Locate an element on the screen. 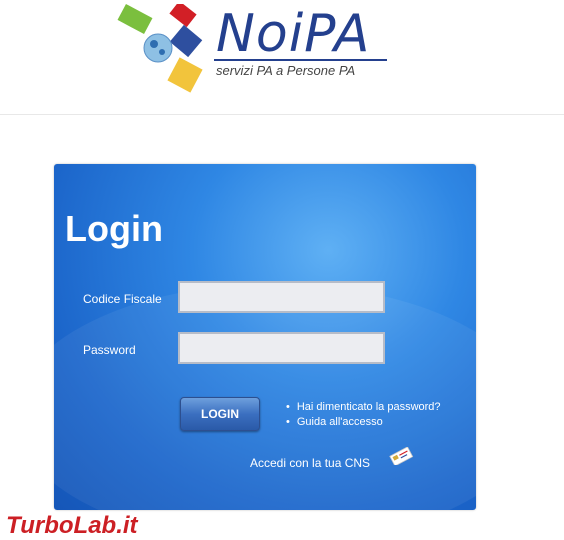 The height and width of the screenshot is (540, 564). codice-fiscale-label: Codice Fiscale is located at coordinates (122, 299).